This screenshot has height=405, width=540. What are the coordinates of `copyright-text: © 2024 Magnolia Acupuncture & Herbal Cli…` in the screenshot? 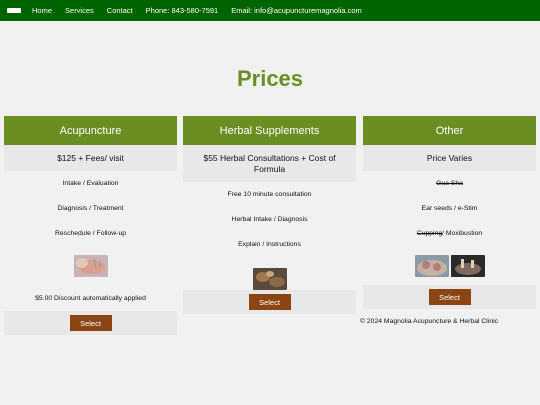 It's located at (429, 321).